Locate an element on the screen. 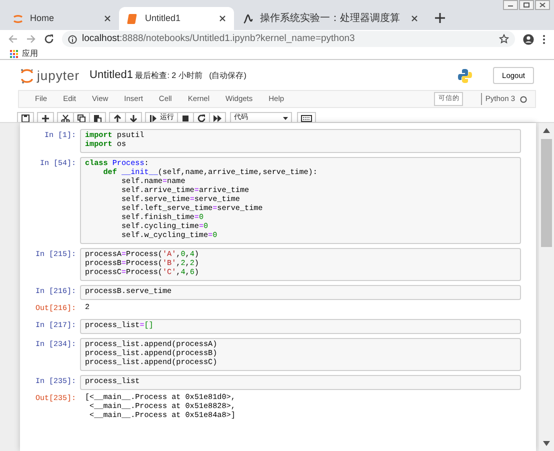  restart-icon is located at coordinates (201, 118).